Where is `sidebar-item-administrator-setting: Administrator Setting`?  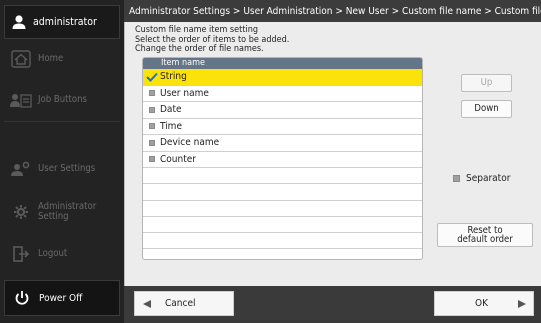 sidebar-item-administrator-setting: Administrator Setting is located at coordinates (62, 212).